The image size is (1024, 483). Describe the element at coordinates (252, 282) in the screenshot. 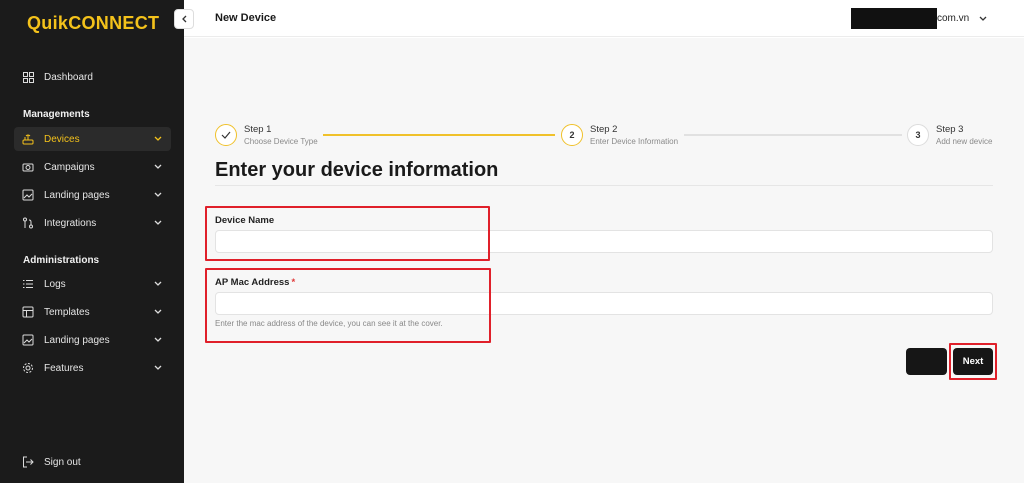

I see `mac-address-label-text: AP Mac Address` at that location.